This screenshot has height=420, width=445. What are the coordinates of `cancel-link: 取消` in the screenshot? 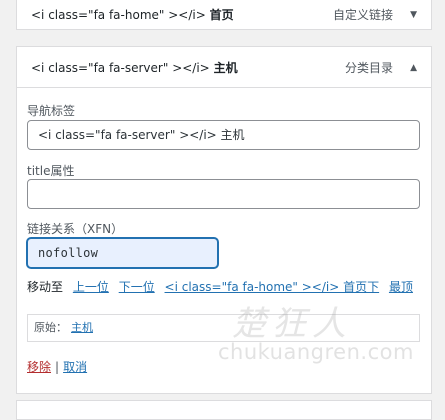 It's located at (75, 367).